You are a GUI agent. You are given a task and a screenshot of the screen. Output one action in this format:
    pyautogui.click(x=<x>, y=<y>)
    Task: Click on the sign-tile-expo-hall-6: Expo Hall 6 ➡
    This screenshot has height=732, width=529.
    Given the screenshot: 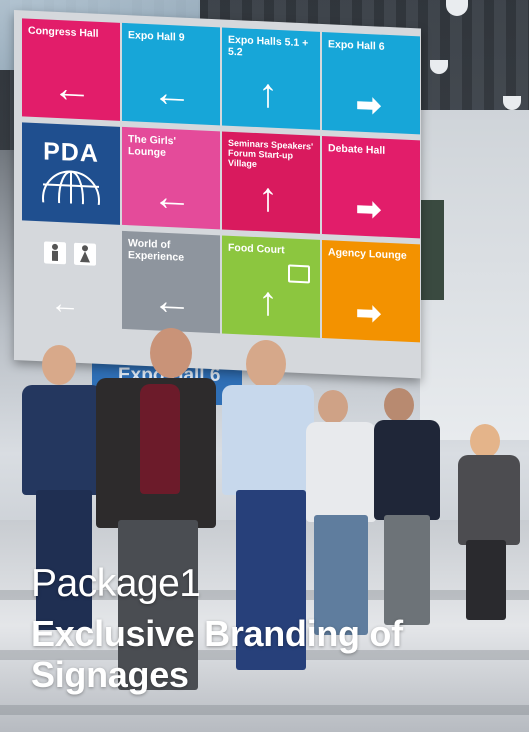 What is the action you would take?
    pyautogui.click(x=371, y=83)
    